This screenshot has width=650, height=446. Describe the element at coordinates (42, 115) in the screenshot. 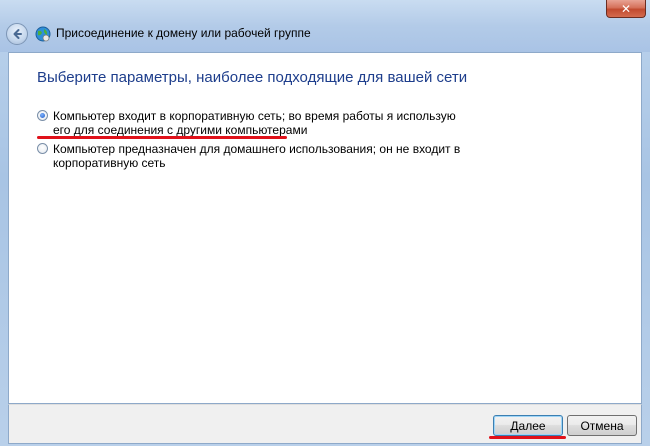

I see `radio-corporate-network` at that location.